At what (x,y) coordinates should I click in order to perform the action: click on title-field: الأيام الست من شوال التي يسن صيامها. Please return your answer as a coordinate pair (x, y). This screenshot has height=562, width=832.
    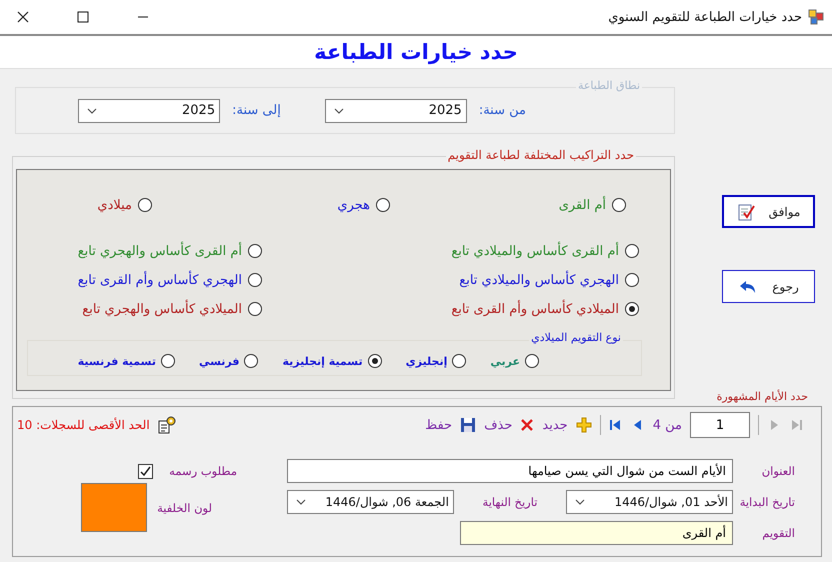
    Looking at the image, I should click on (510, 471).